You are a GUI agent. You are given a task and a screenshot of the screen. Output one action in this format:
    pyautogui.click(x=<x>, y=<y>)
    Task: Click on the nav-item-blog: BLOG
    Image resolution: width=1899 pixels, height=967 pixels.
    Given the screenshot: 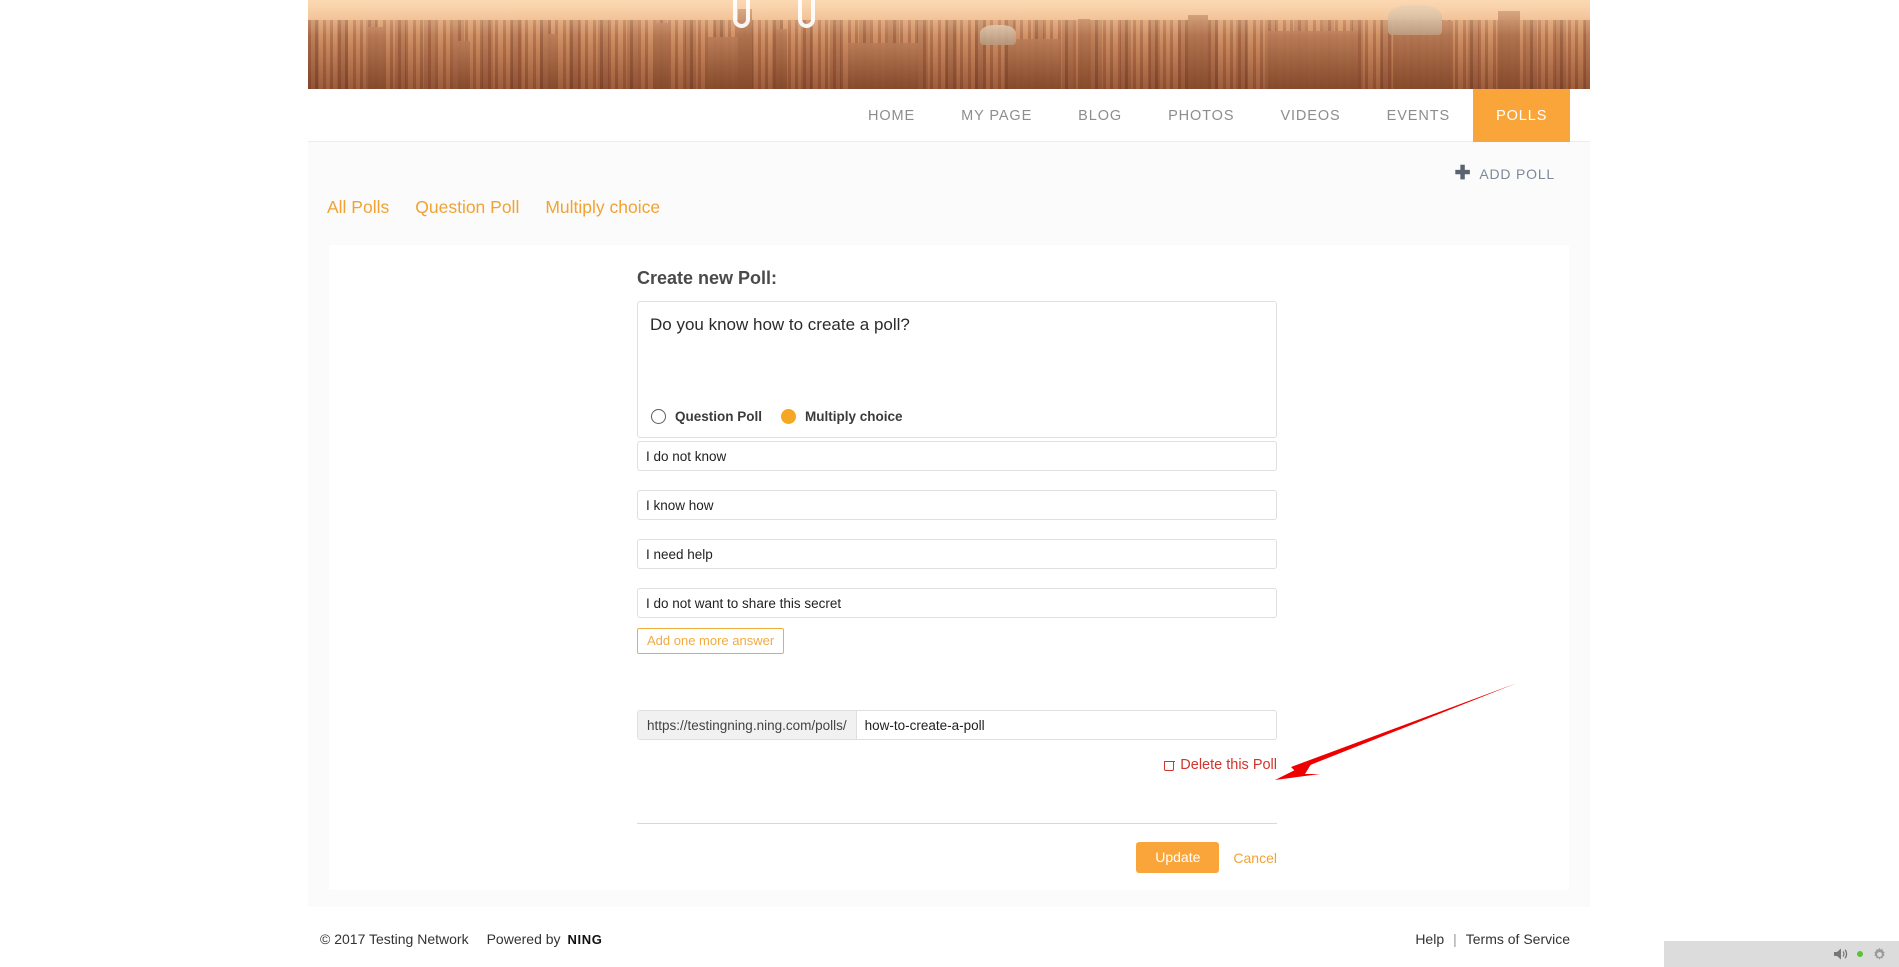 What is the action you would take?
    pyautogui.click(x=1100, y=115)
    